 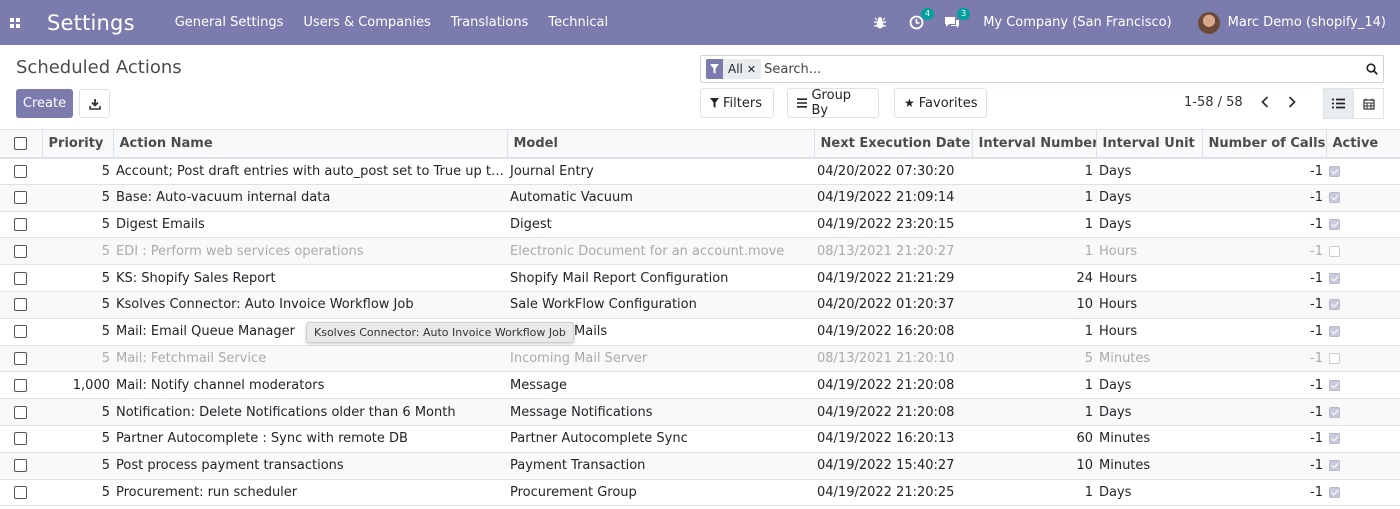 What do you see at coordinates (77, 385) in the screenshot?
I see `cell-priority: 1,000` at bounding box center [77, 385].